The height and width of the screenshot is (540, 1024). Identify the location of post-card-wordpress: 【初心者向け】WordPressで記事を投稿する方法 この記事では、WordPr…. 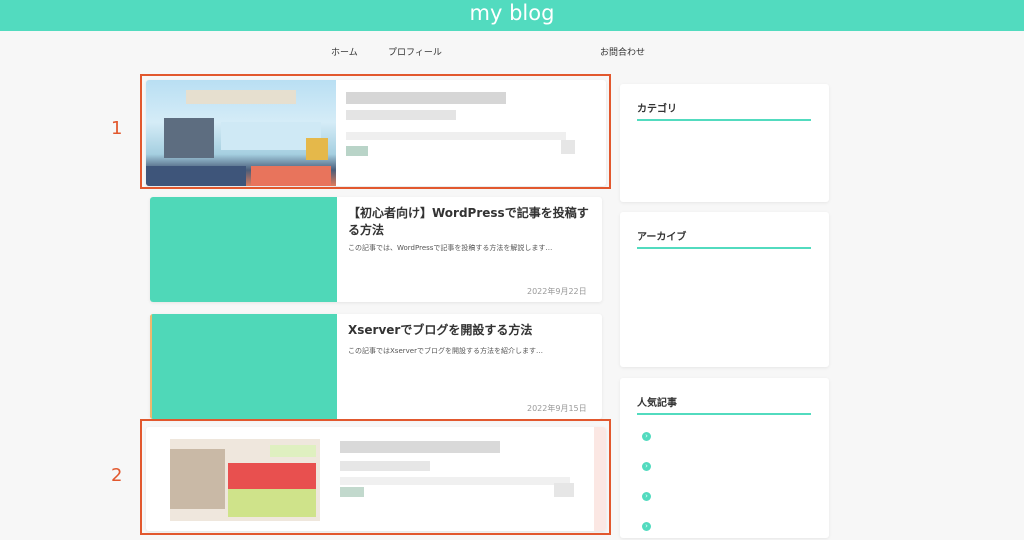
(376, 249).